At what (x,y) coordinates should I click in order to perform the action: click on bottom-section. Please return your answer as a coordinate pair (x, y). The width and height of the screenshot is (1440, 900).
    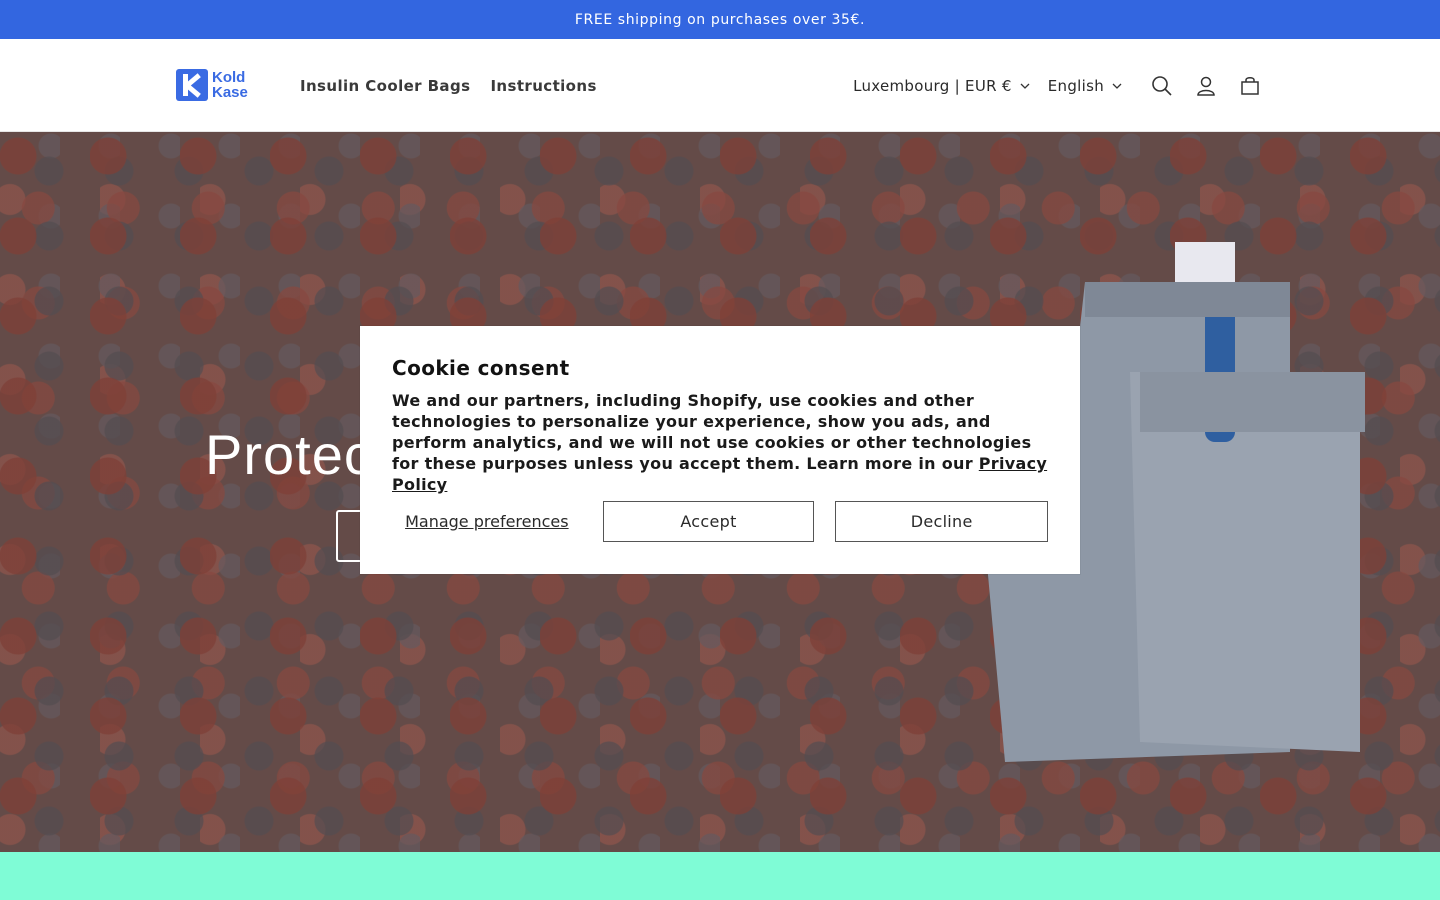
    Looking at the image, I should click on (720, 876).